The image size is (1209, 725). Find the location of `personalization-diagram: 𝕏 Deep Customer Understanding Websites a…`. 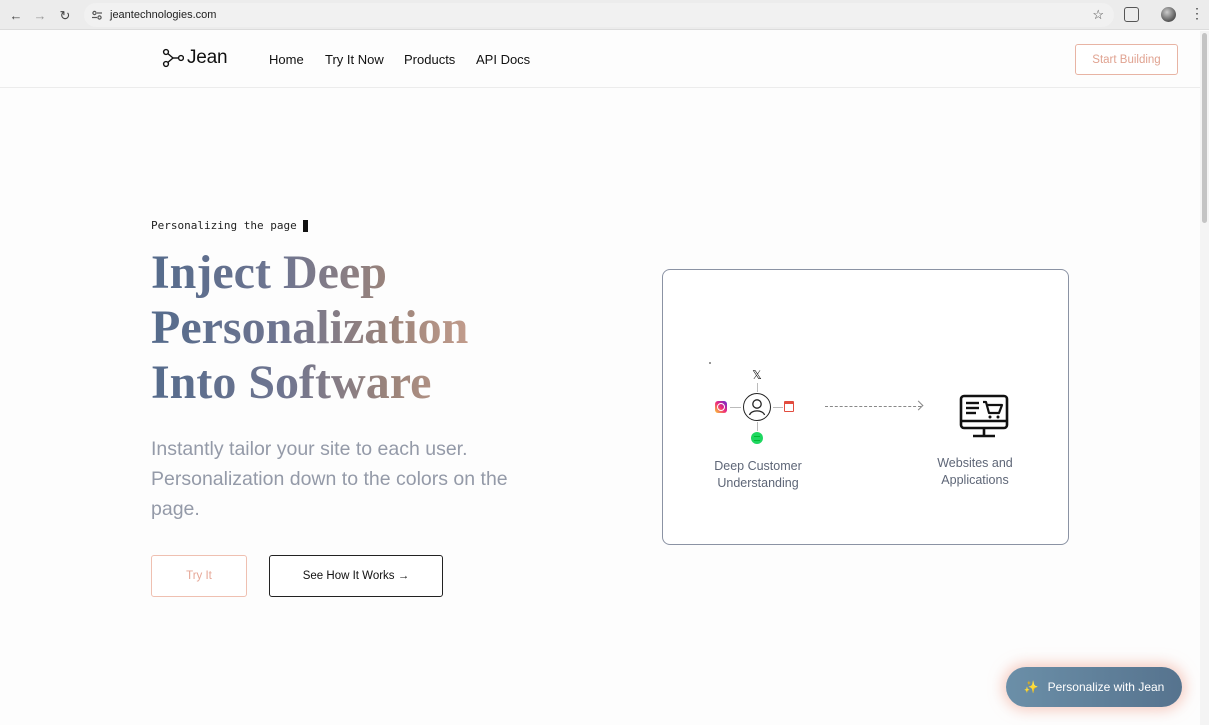

personalization-diagram: 𝕏 Deep Customer Understanding Websites a… is located at coordinates (865, 407).